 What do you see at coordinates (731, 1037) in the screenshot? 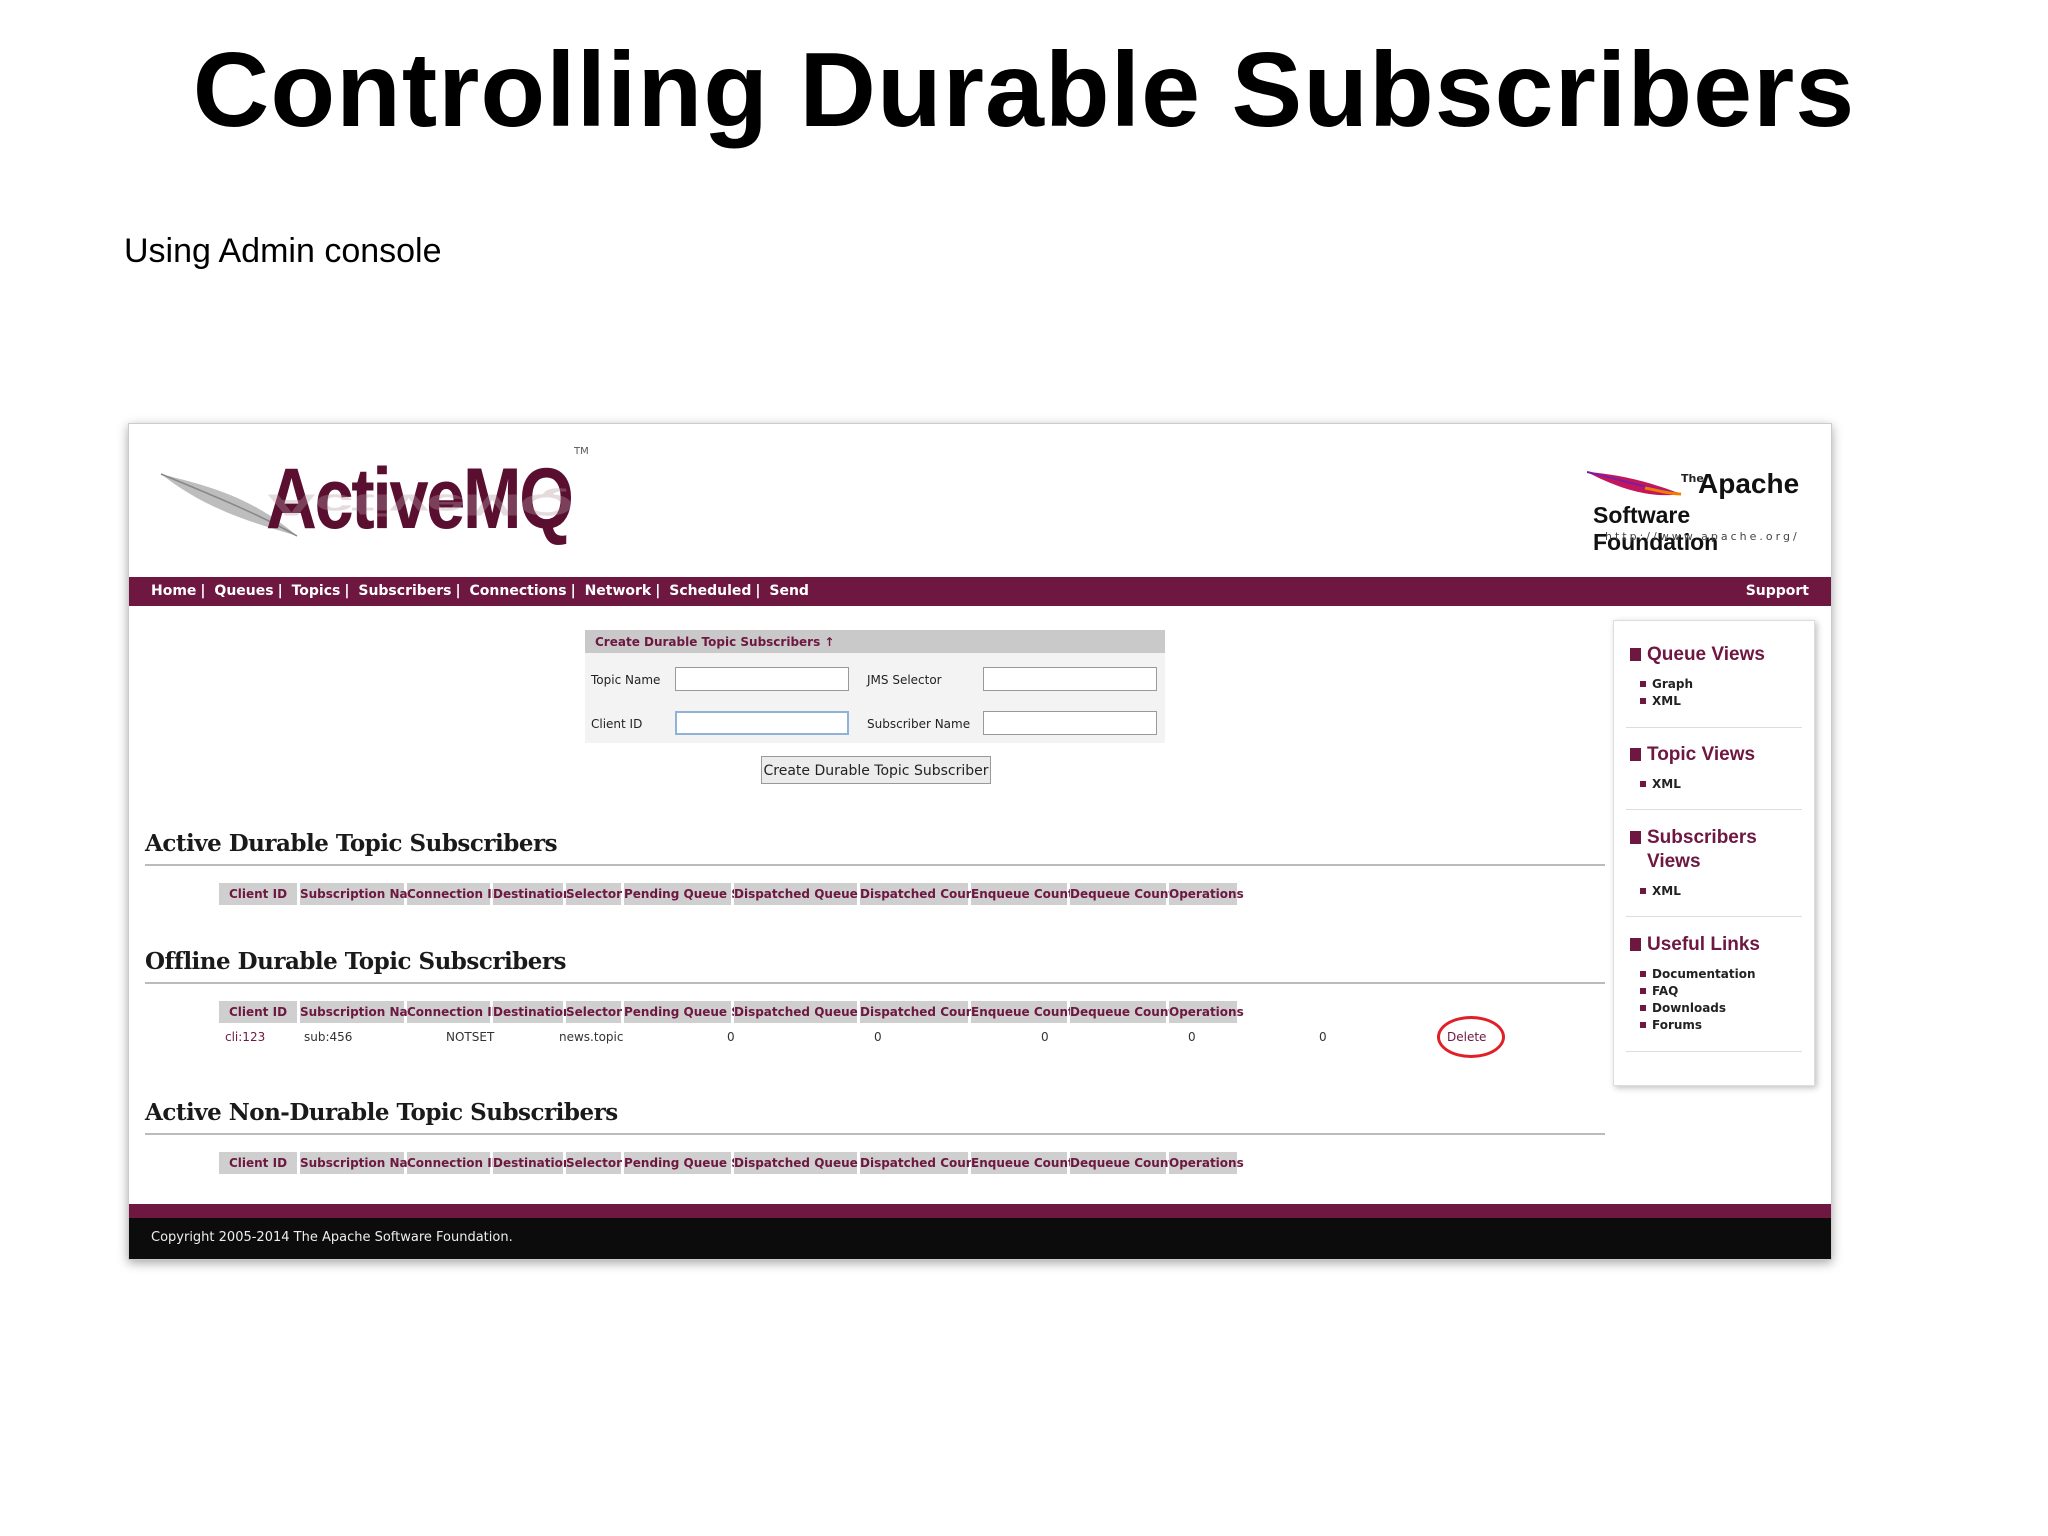
I see `cell-pending-queue-size: 0` at bounding box center [731, 1037].